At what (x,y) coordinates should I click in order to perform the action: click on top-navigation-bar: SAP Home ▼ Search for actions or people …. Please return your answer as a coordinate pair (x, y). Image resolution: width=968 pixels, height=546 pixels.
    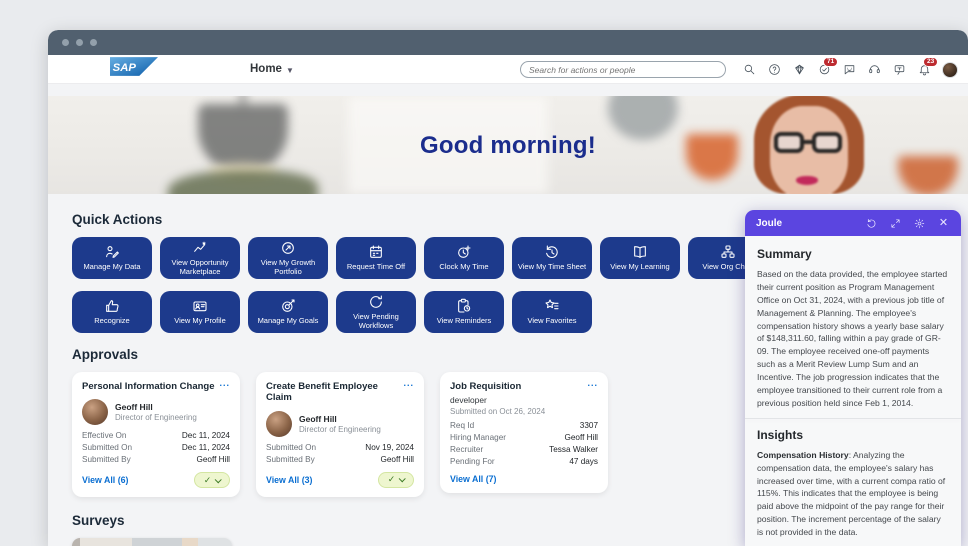
    Looking at the image, I should click on (508, 69).